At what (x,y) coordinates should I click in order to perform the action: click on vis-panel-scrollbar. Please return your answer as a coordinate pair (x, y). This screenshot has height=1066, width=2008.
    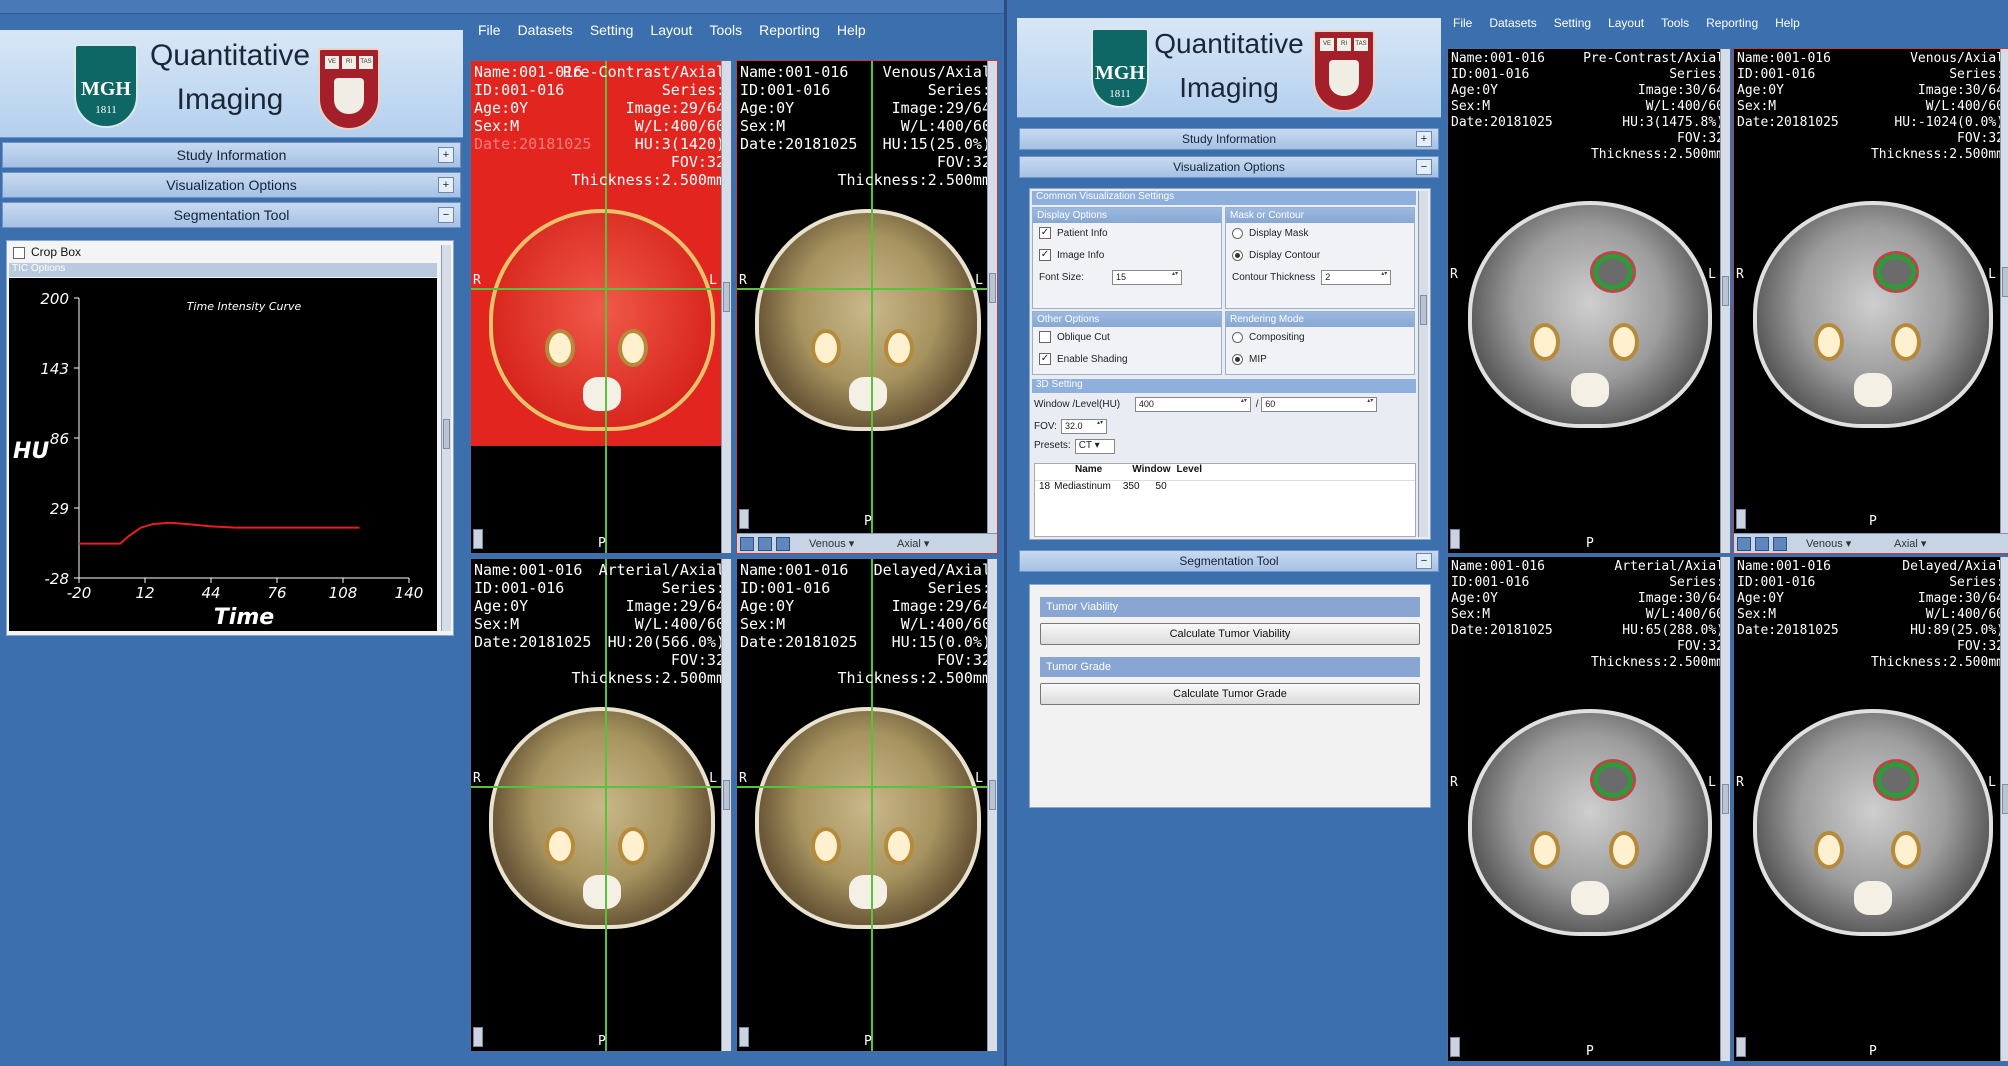
    Looking at the image, I should click on (1423, 364).